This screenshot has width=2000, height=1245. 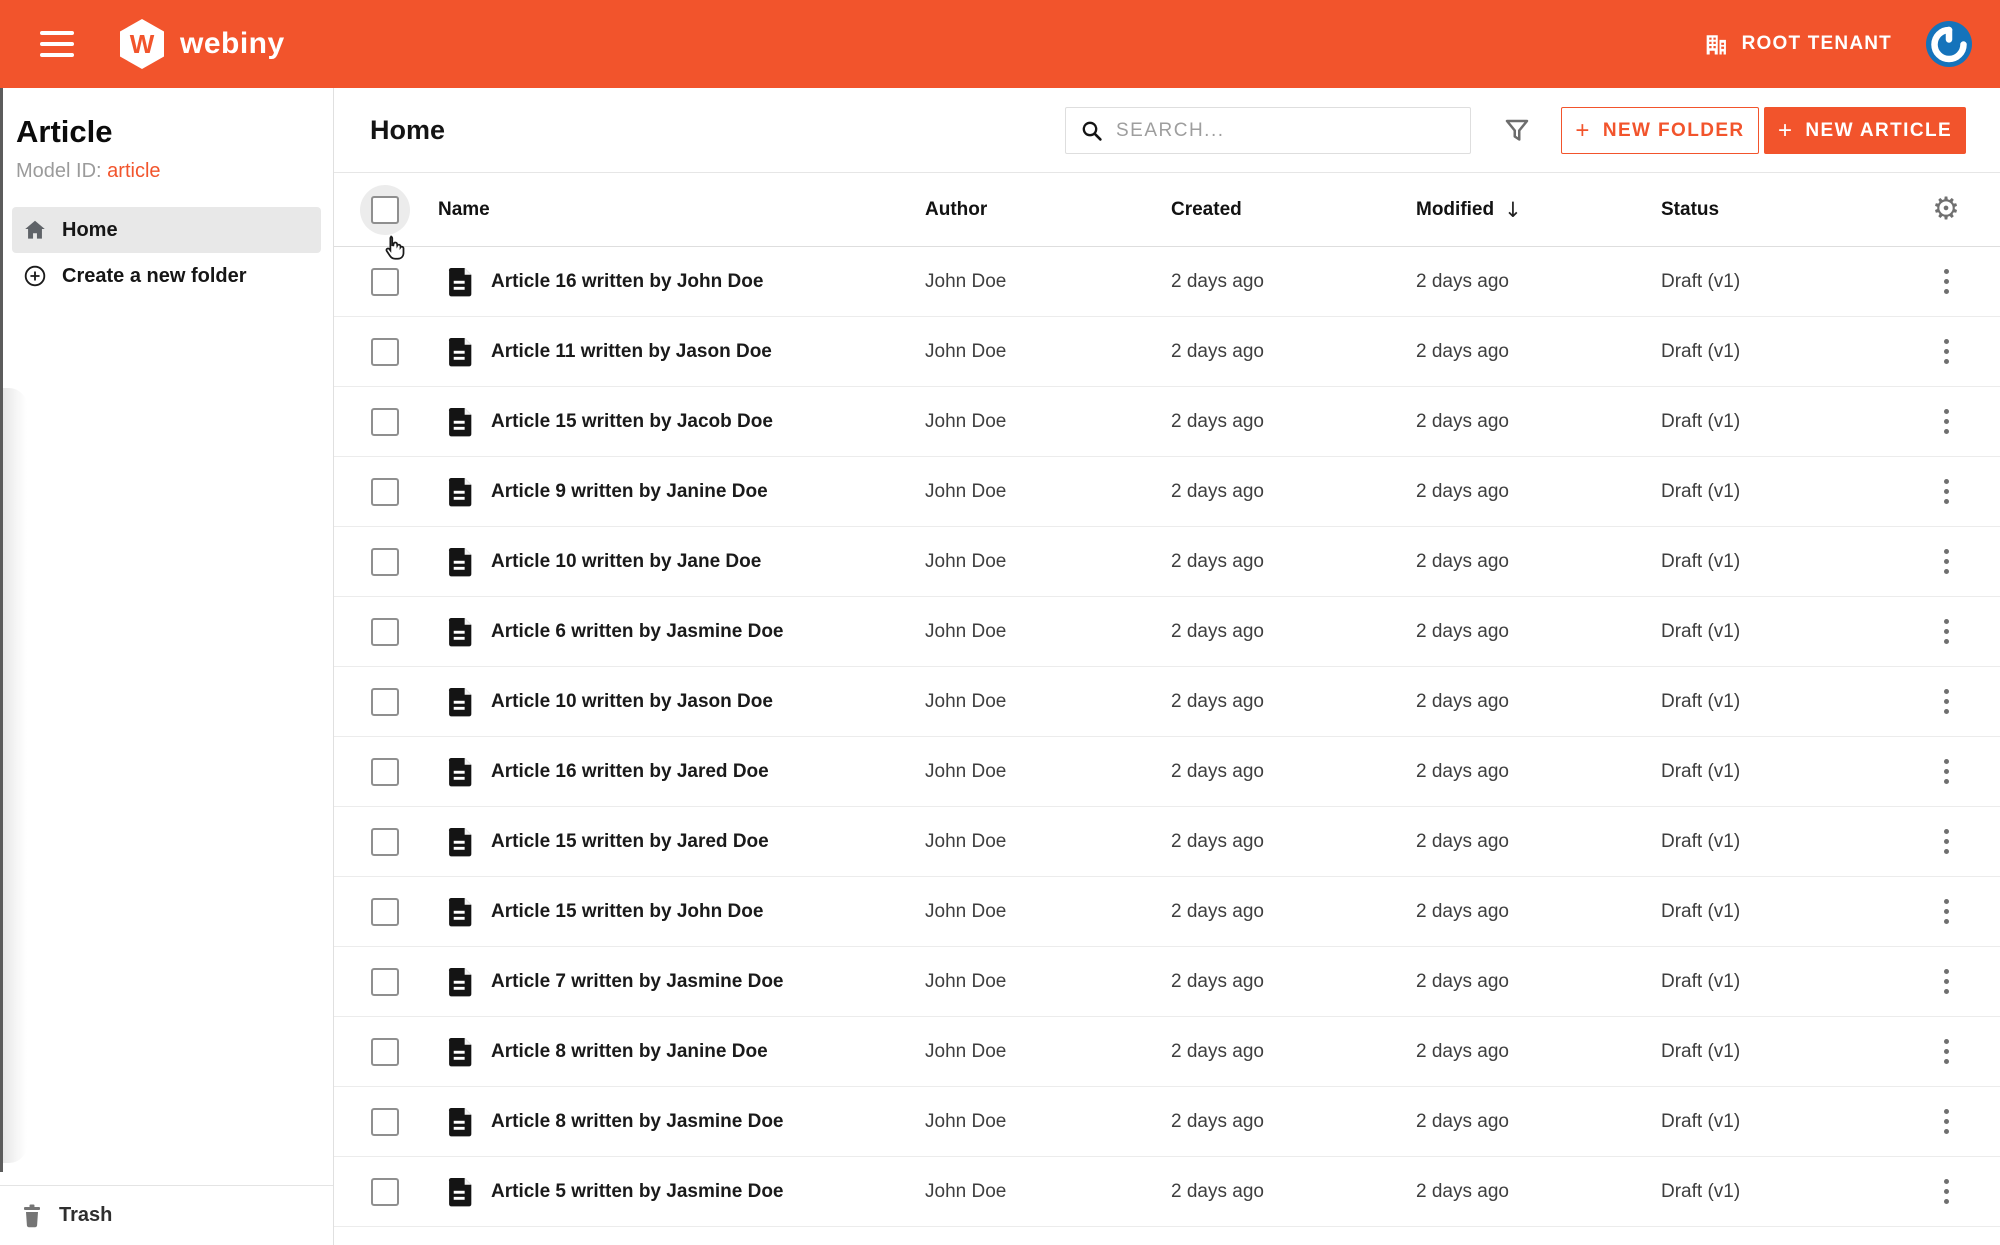 I want to click on column-header-status: Status, so click(x=1775, y=210).